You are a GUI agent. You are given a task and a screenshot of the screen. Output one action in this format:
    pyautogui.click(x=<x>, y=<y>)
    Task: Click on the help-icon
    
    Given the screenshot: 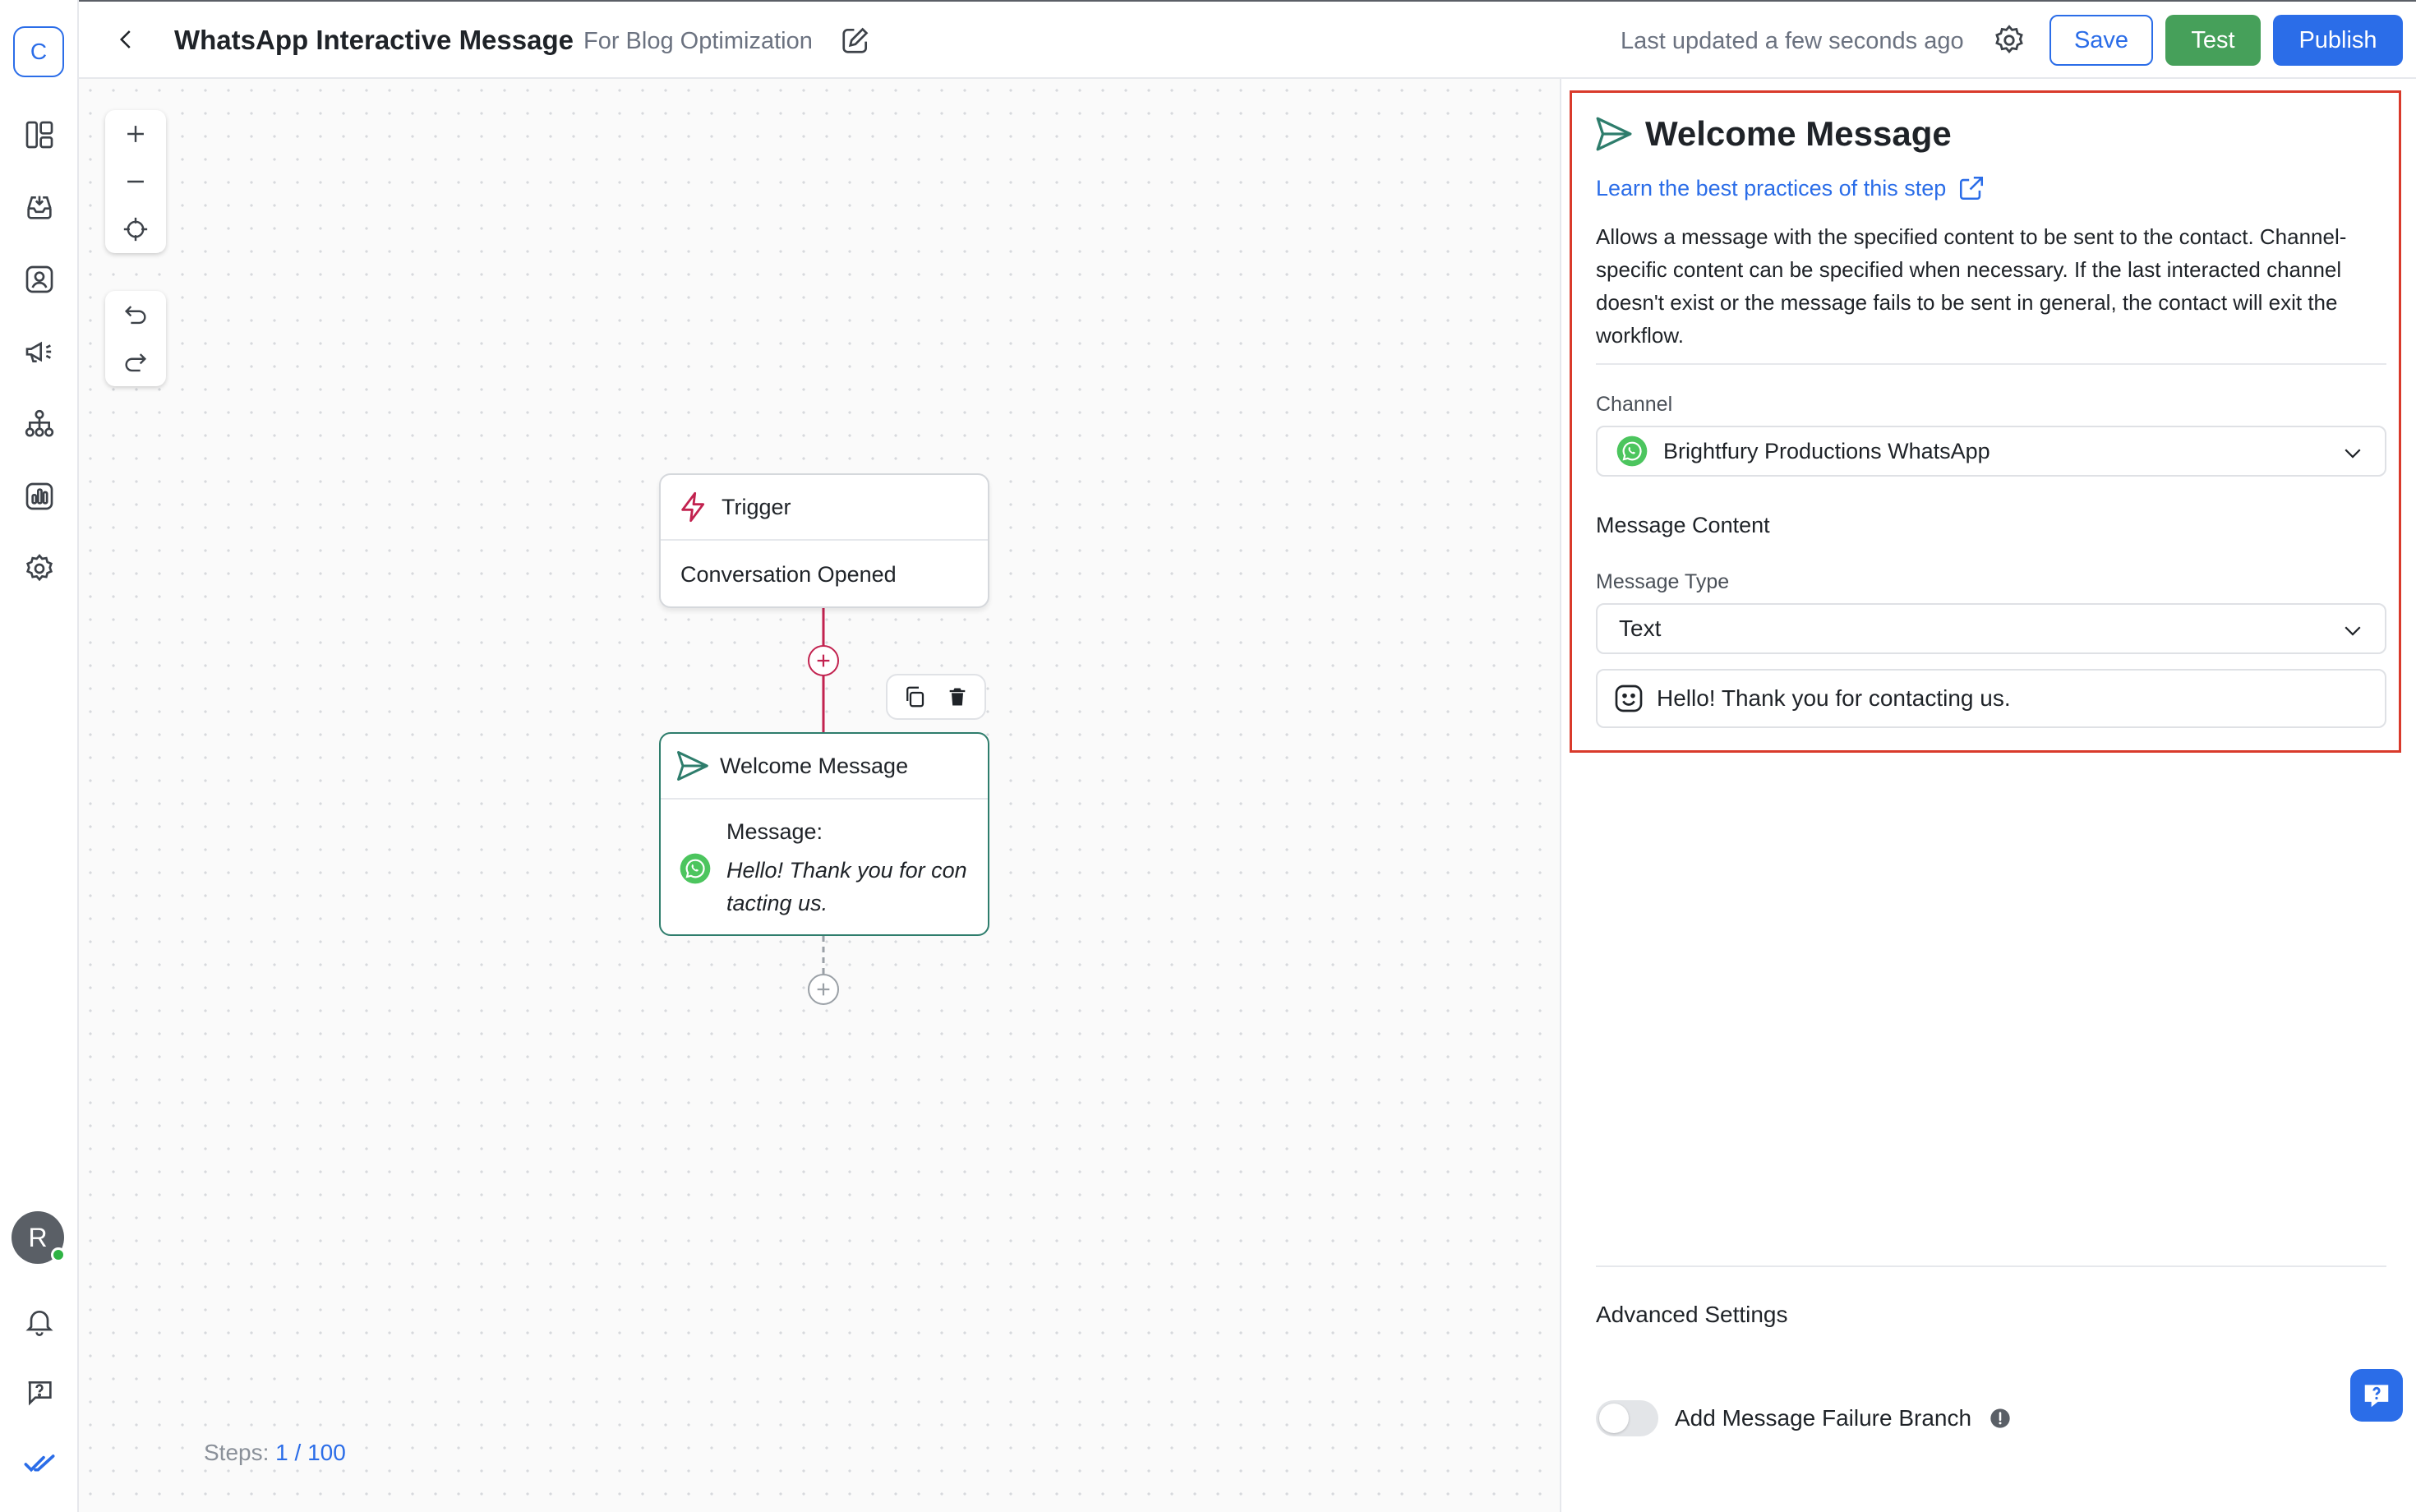 What is the action you would take?
    pyautogui.click(x=40, y=1392)
    